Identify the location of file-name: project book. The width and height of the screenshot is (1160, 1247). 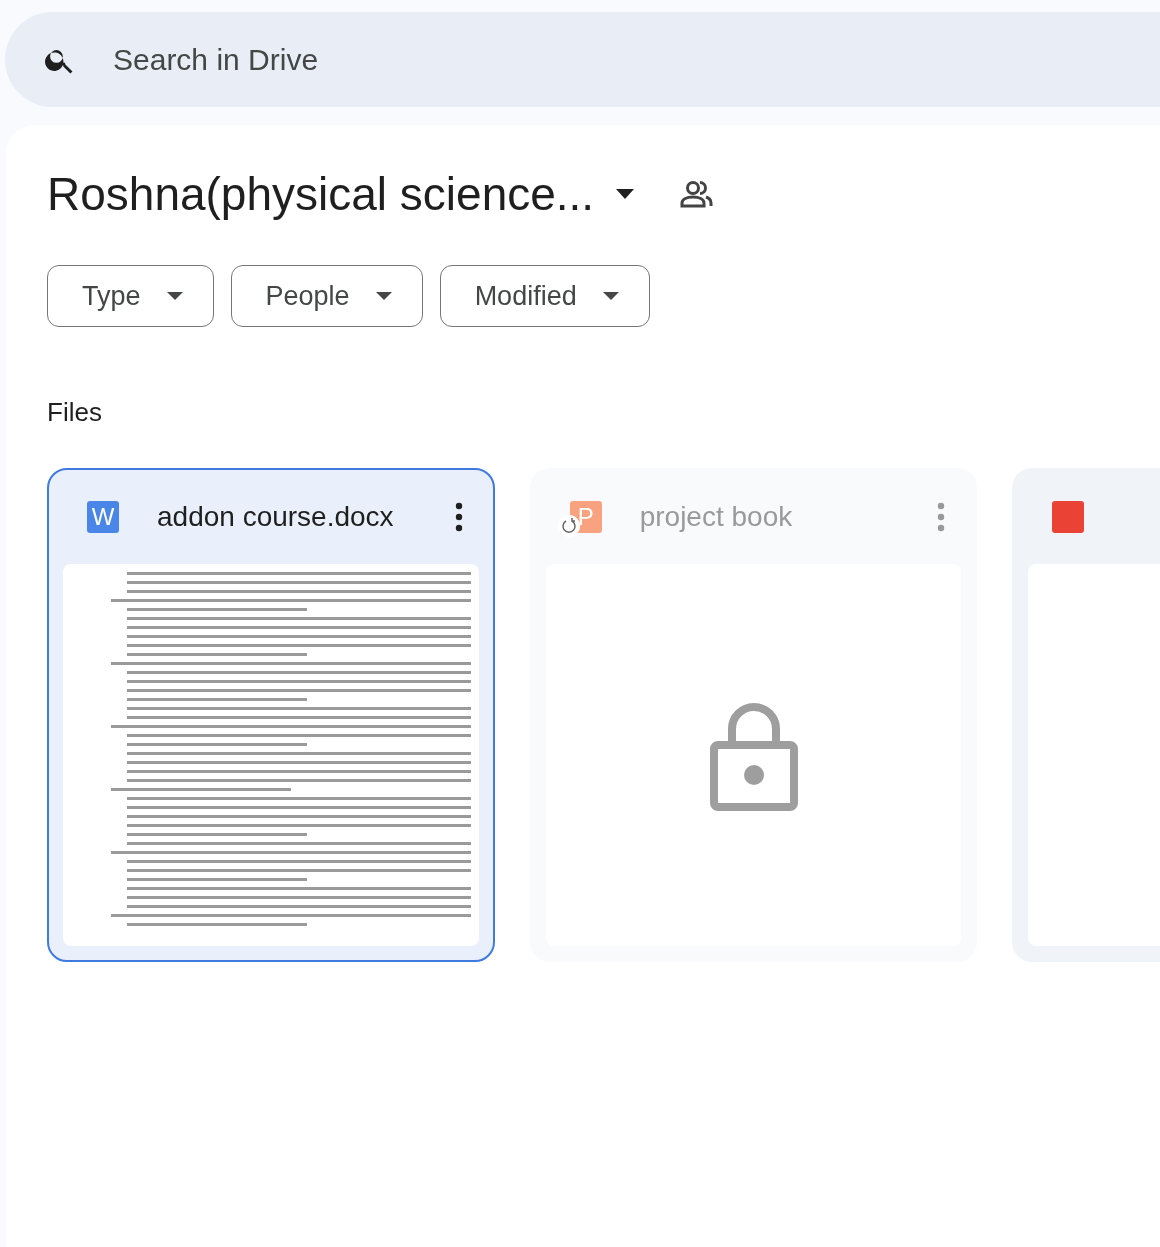
(716, 517).